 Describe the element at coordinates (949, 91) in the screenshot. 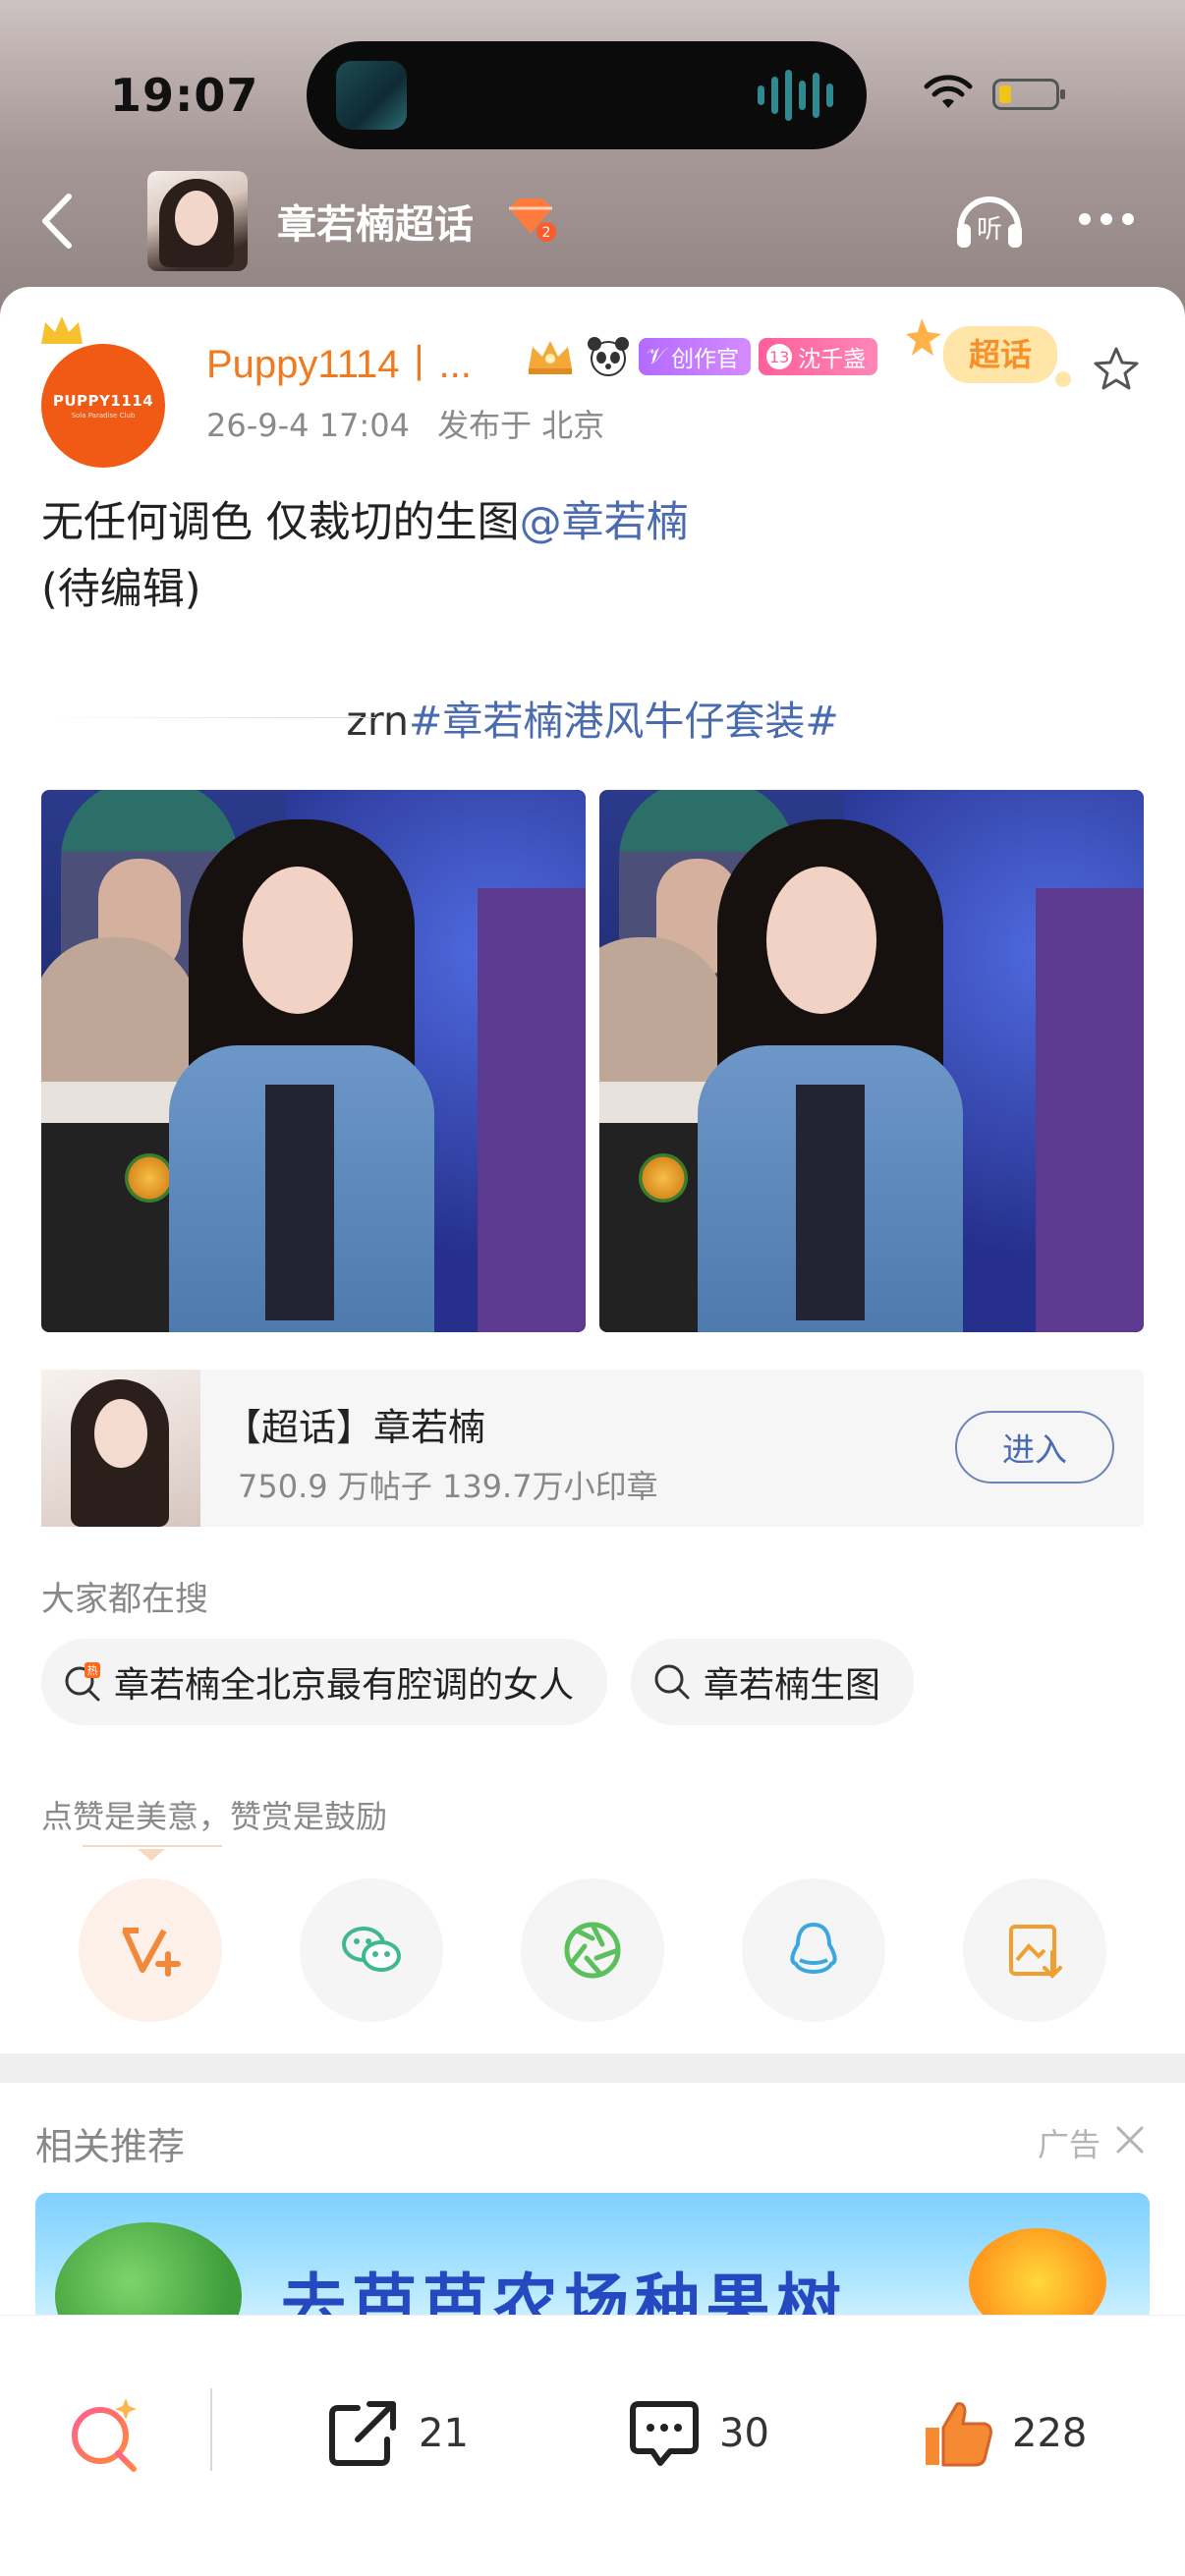

I see `wifi-icon` at that location.